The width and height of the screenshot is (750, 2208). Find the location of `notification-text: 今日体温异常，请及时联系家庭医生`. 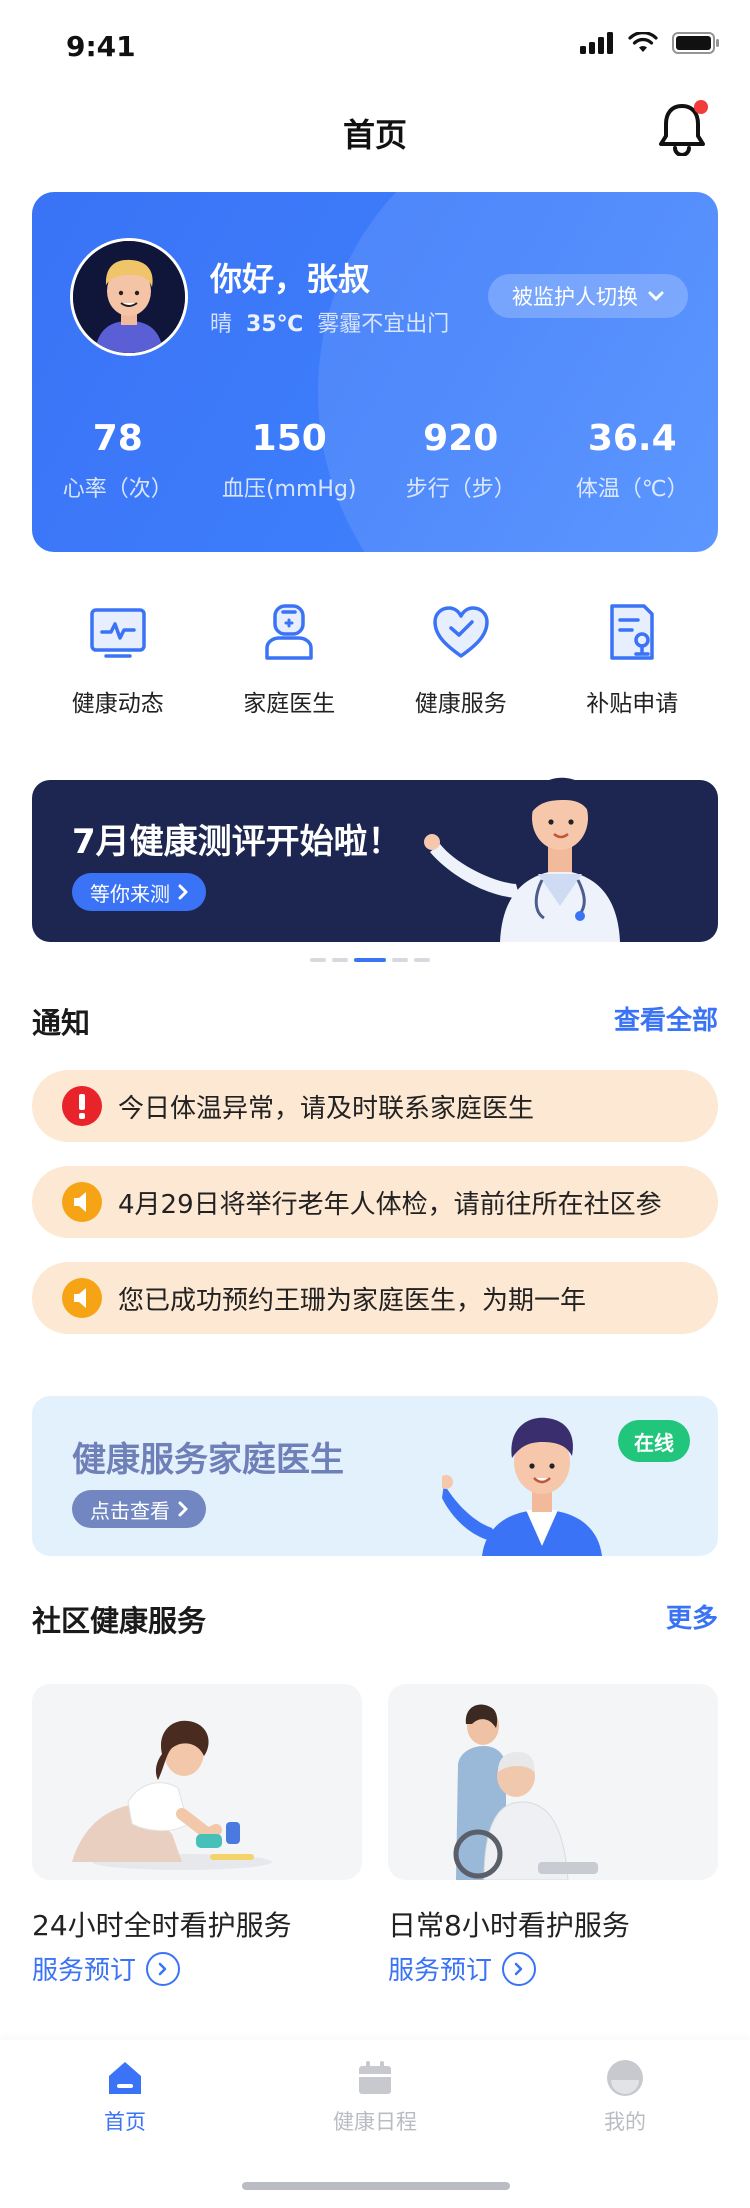

notification-text: 今日体温异常，请及时联系家庭医生 is located at coordinates (326, 1108).